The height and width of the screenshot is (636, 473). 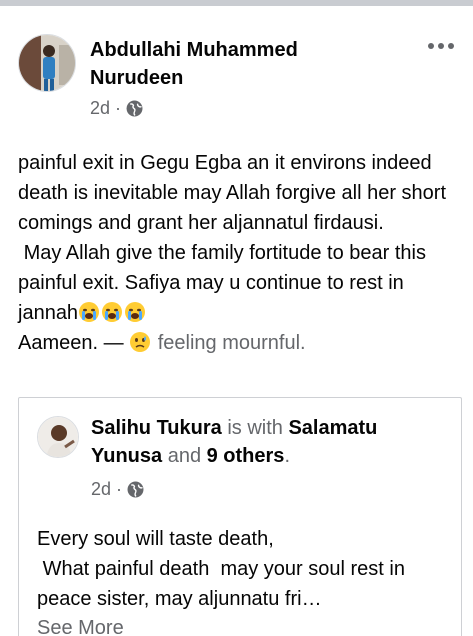 What do you see at coordinates (235, 64) in the screenshot?
I see `author-name: Abdullahi Muhammed Nurudeen` at bounding box center [235, 64].